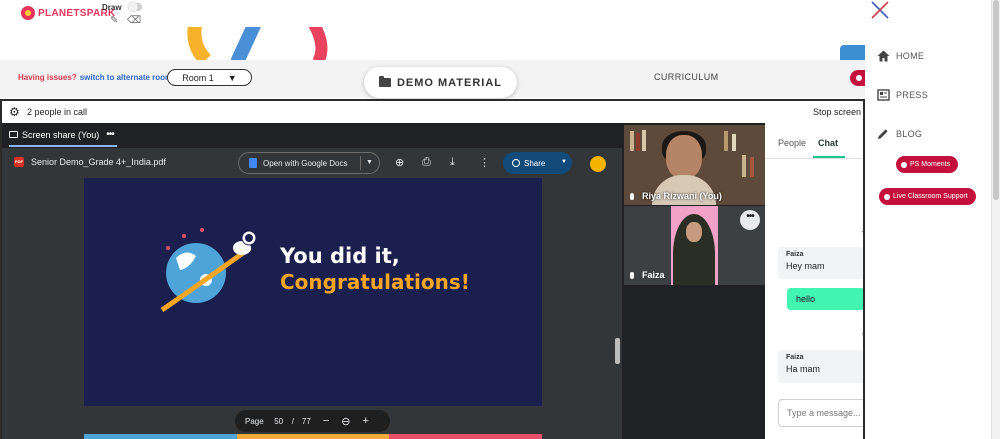 This screenshot has width=1000, height=439. I want to click on newspaper-icon, so click(883, 95).